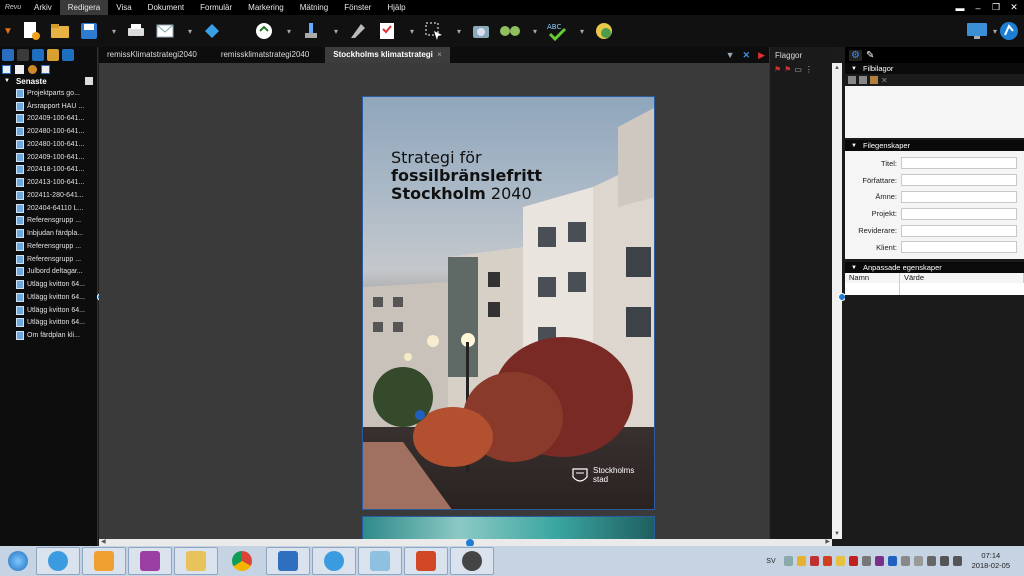 The height and width of the screenshot is (576, 1024). I want to click on menu-formular: Formulär, so click(216, 7).